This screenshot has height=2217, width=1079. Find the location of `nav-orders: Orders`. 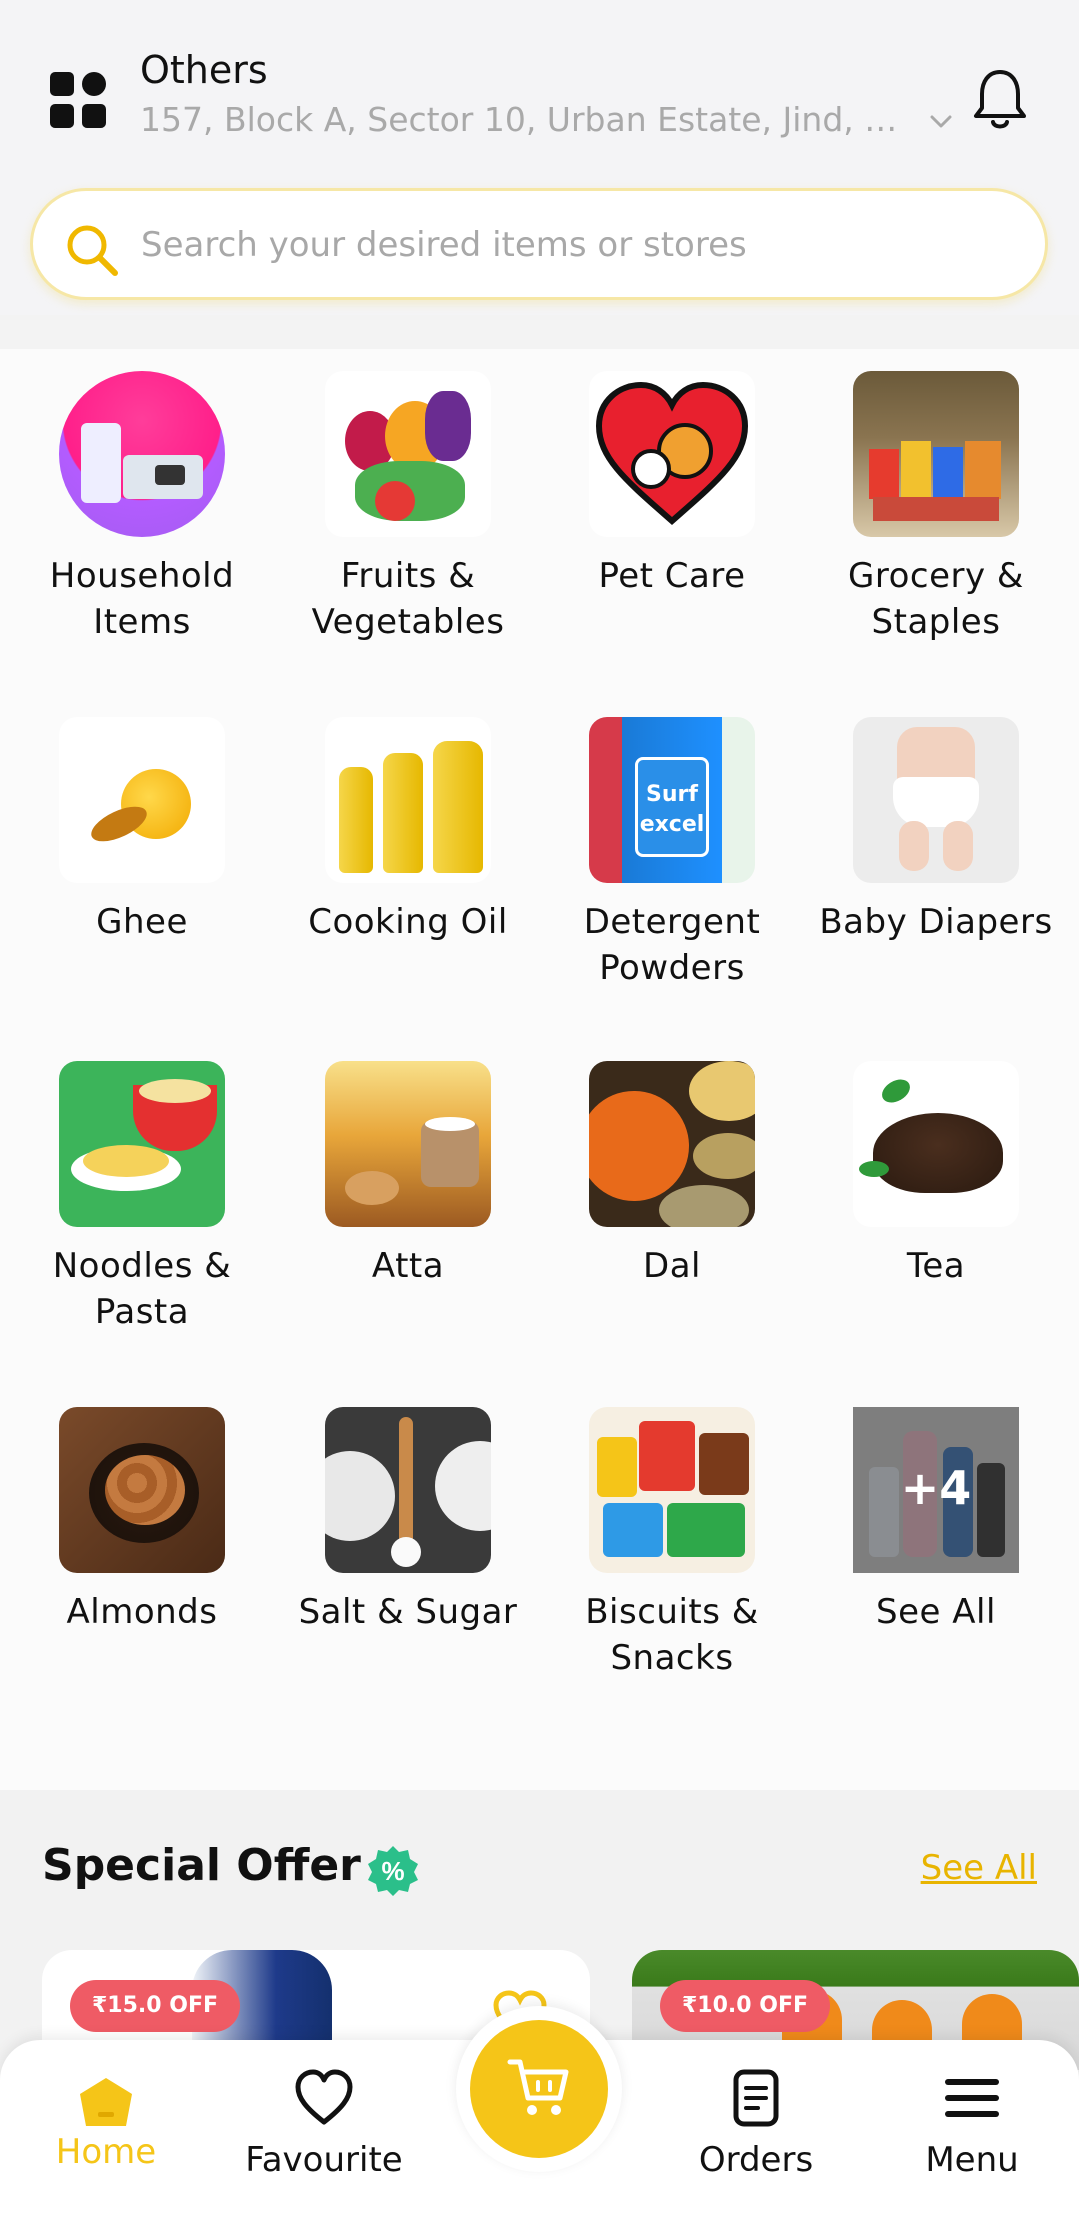

nav-orders: Orders is located at coordinates (756, 2128).